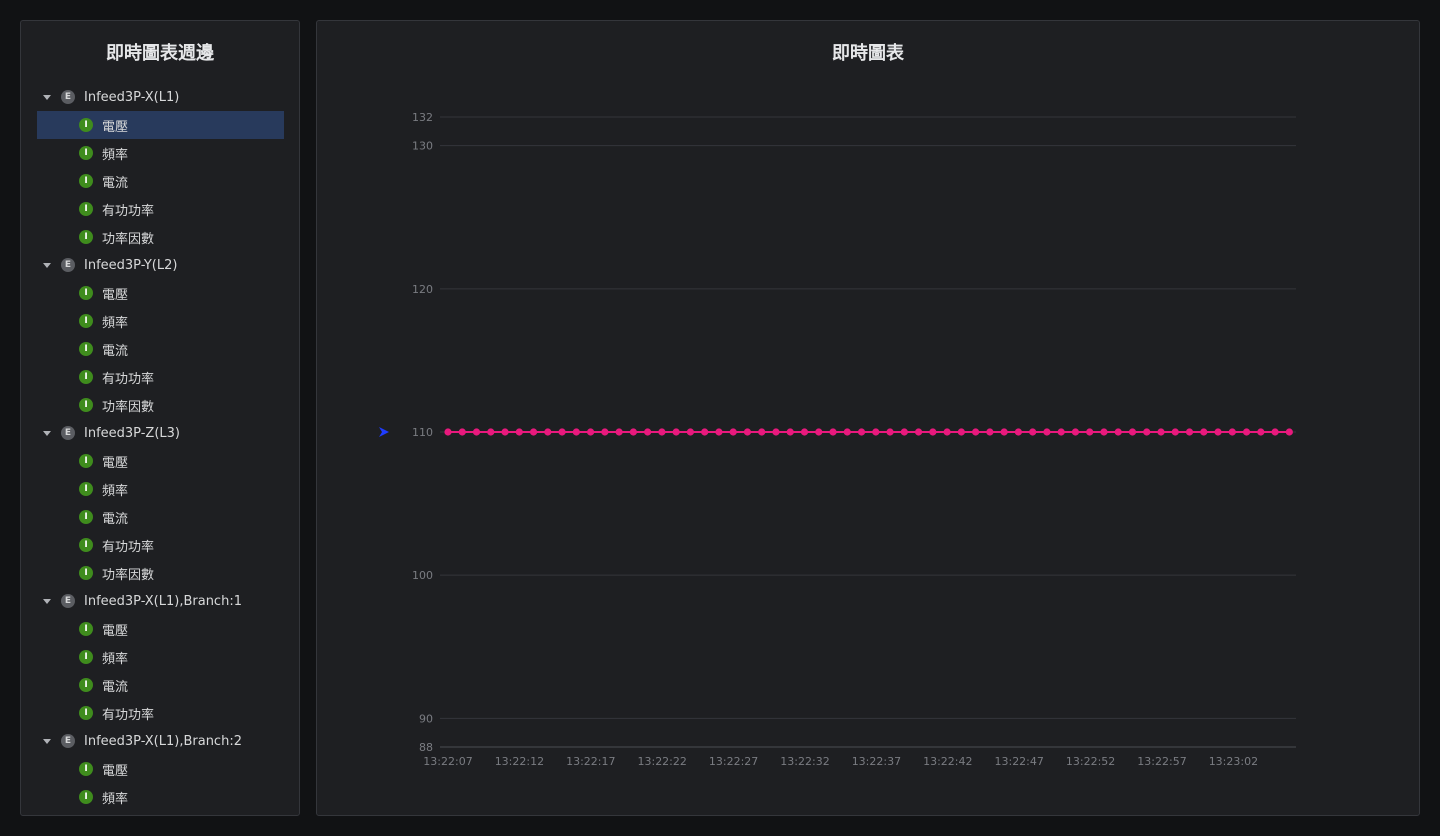 This screenshot has width=1440, height=836. I want to click on tree-item-label: 電流, so click(115, 519).